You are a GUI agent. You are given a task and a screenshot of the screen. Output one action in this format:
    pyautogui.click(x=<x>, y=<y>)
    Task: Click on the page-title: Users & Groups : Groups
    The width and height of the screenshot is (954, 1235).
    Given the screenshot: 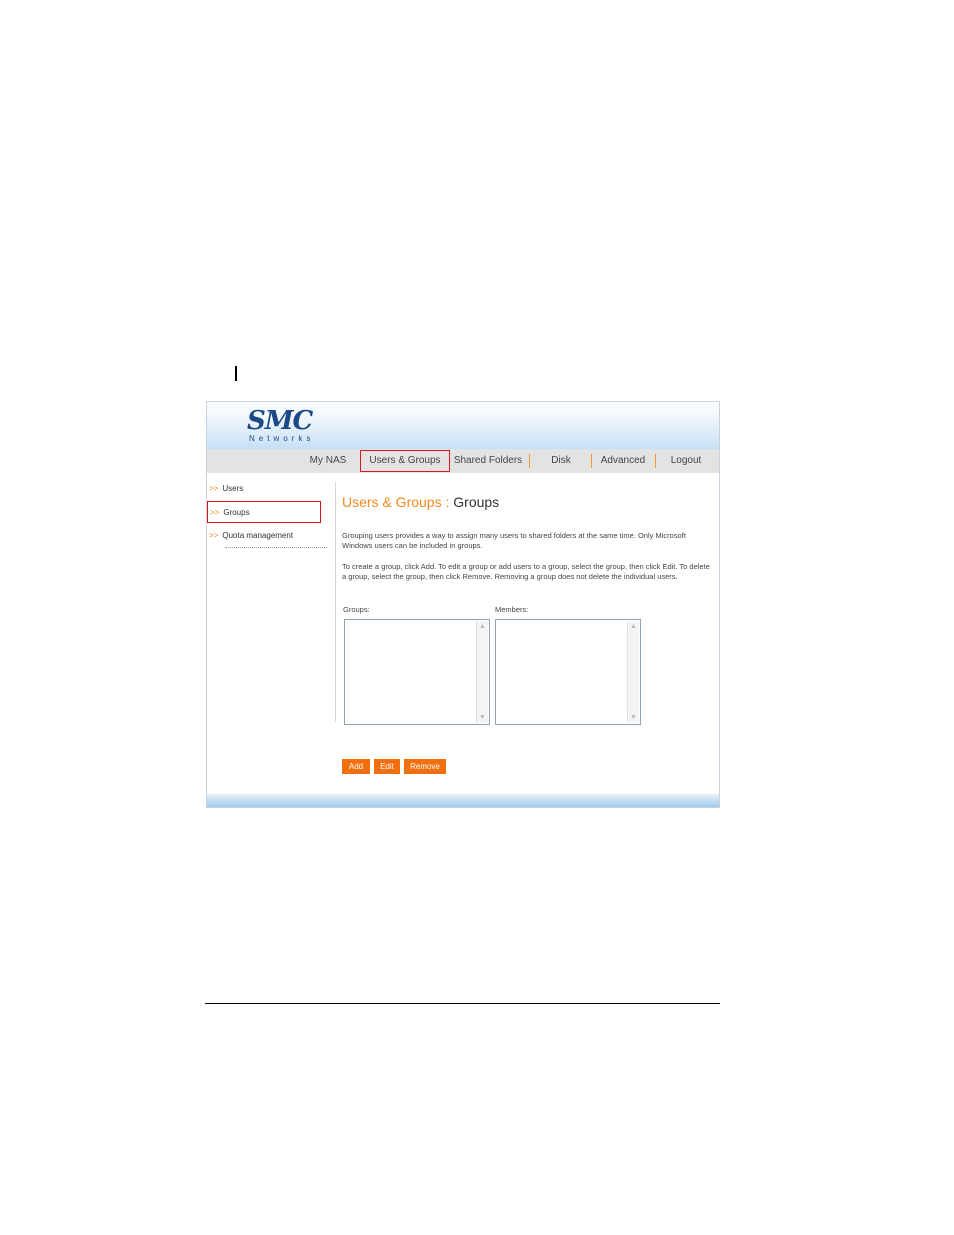 What is the action you would take?
    pyautogui.click(x=420, y=502)
    